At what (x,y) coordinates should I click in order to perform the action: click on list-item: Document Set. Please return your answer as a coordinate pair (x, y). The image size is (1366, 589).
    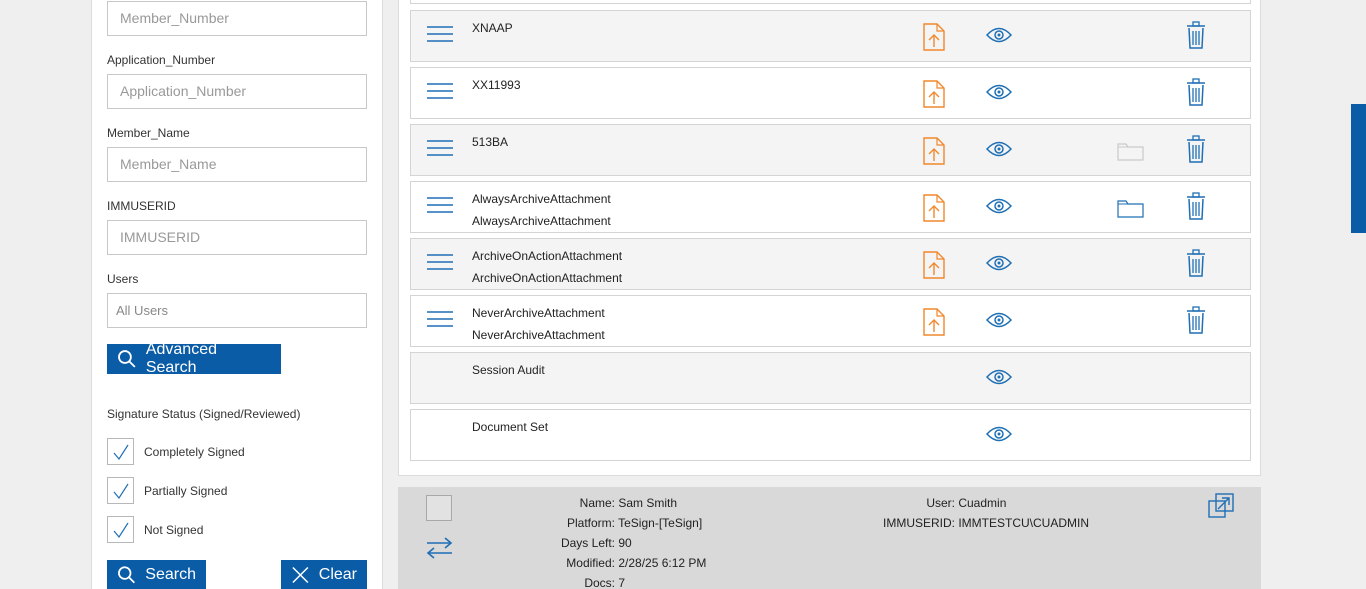
    Looking at the image, I should click on (830, 435).